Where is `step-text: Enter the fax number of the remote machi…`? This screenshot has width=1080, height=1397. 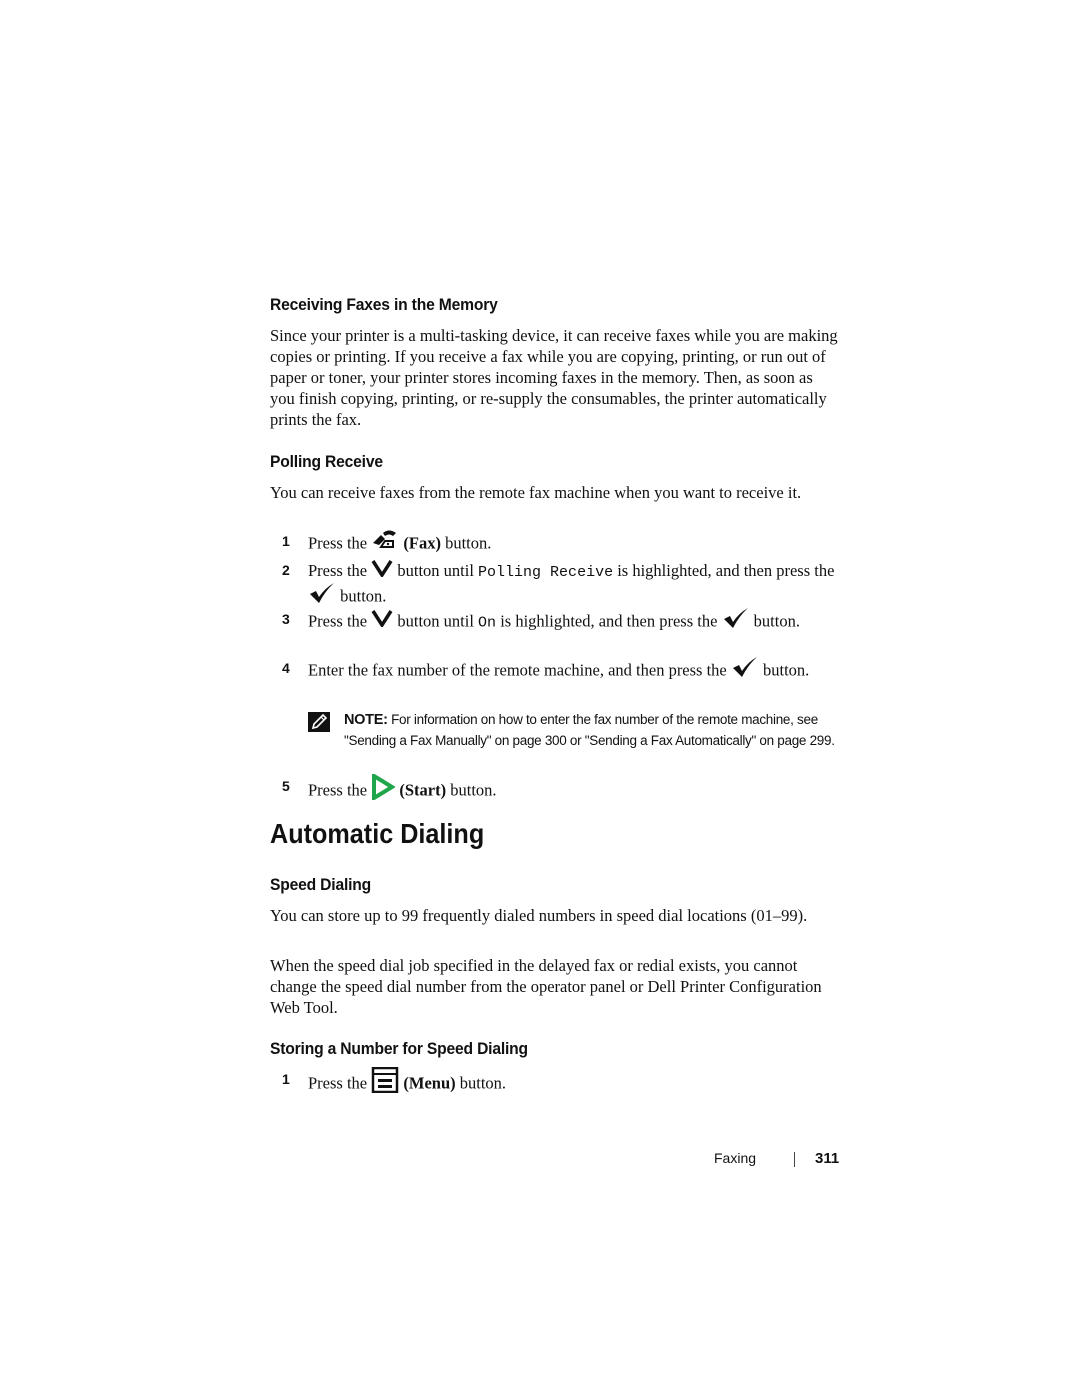
step-text: Enter the fax number of the remote machi… is located at coordinates (517, 670).